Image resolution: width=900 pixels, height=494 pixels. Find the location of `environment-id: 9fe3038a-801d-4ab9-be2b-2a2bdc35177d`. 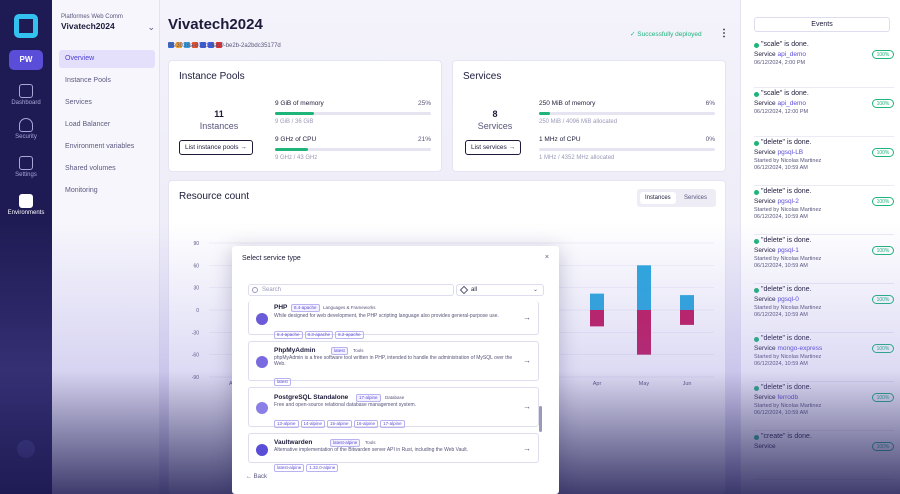

environment-id: 9fe3038a-801d-4ab9-be2b-2a2bdc35177d is located at coordinates (224, 46).